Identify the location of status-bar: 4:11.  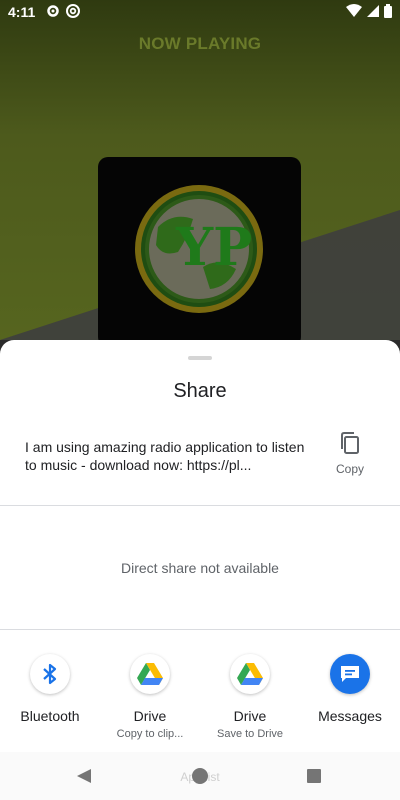
(200, 12).